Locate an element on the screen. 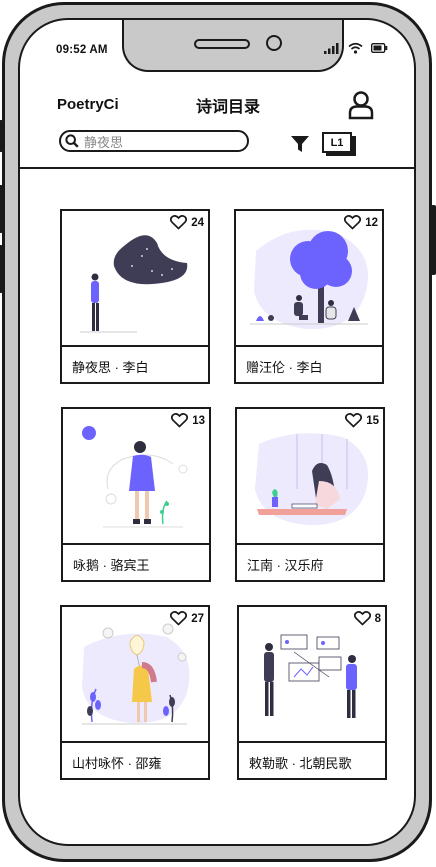  poem-title: 静夜思 · 李白 is located at coordinates (110, 367).